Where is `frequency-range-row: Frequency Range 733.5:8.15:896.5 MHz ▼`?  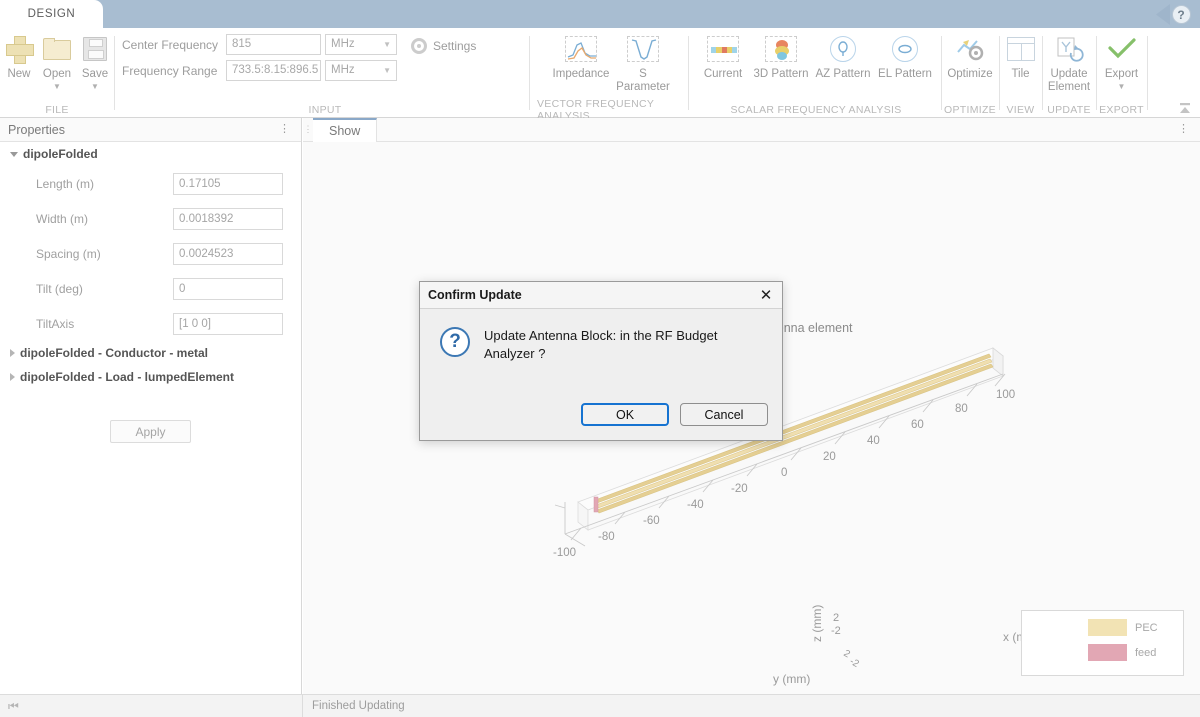 frequency-range-row: Frequency Range 733.5:8.15:896.5 MHz ▼ is located at coordinates (259, 70).